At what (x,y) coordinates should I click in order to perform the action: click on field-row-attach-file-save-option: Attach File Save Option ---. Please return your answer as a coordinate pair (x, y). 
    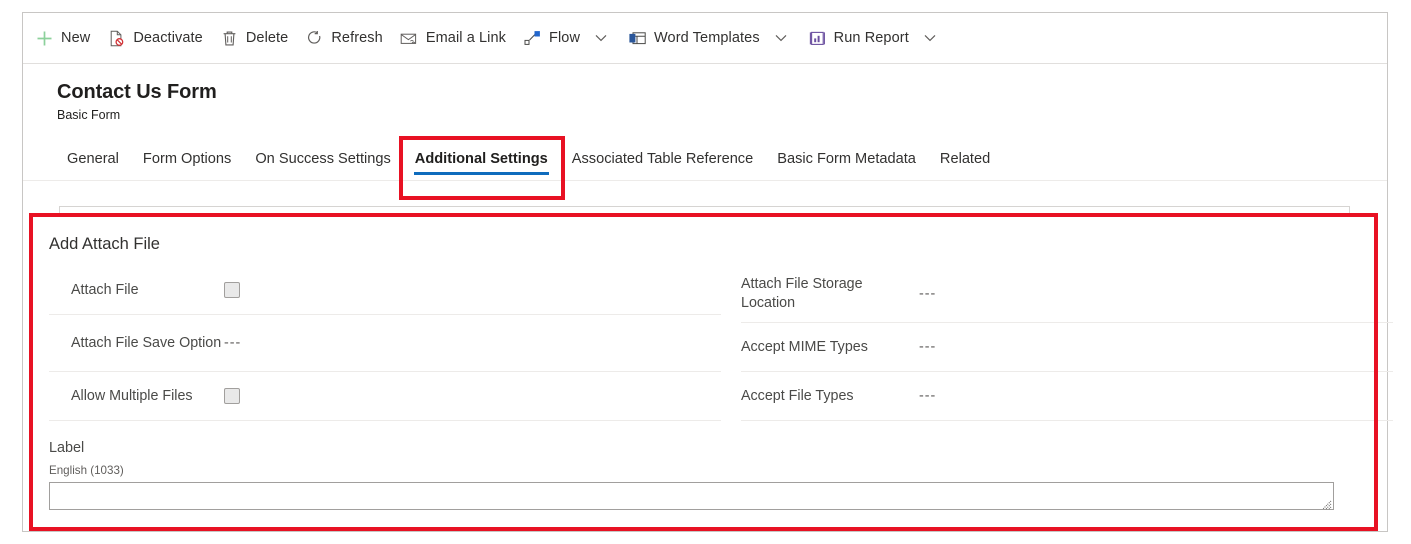
    Looking at the image, I should click on (385, 343).